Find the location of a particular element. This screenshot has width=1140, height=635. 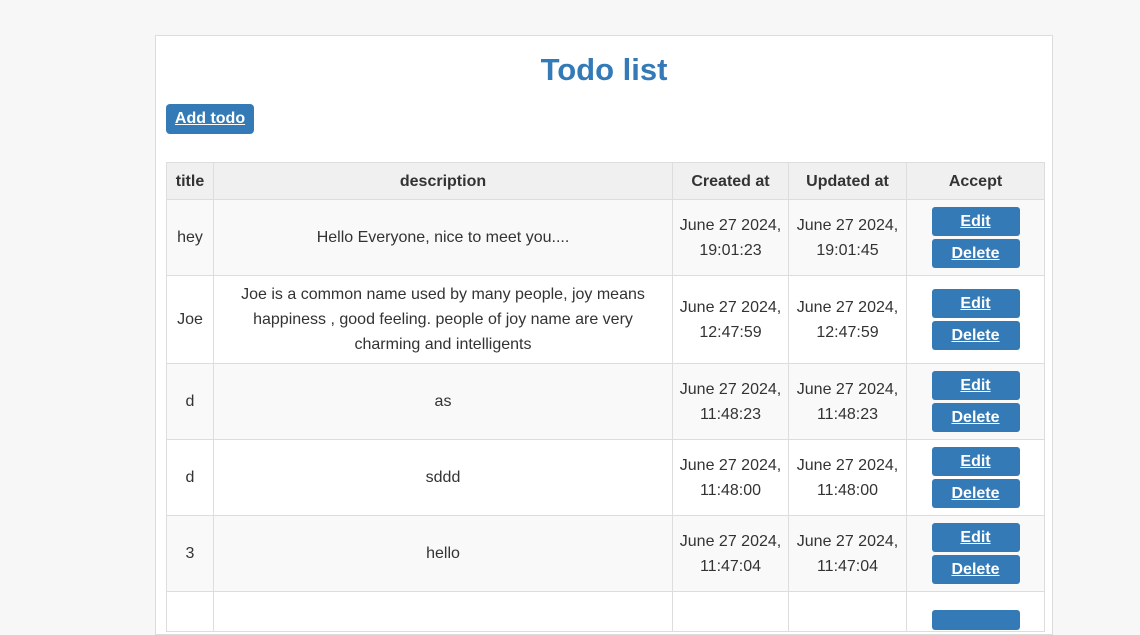

row-updated-at: June 27 2024, 12:47:59 is located at coordinates (847, 319).